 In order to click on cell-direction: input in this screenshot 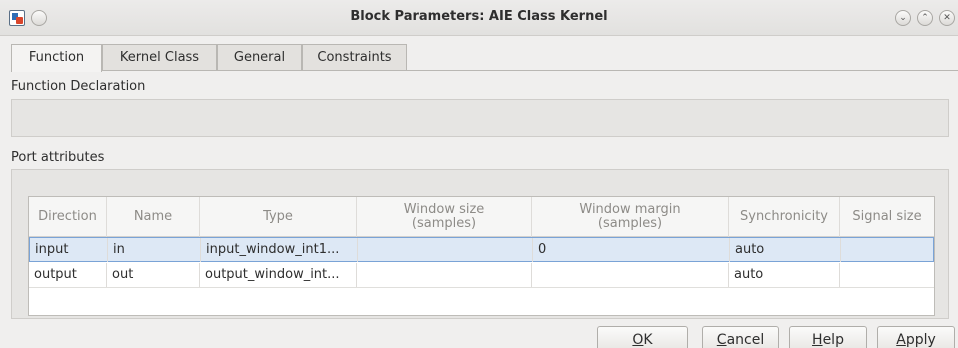, I will do `click(69, 250)`.